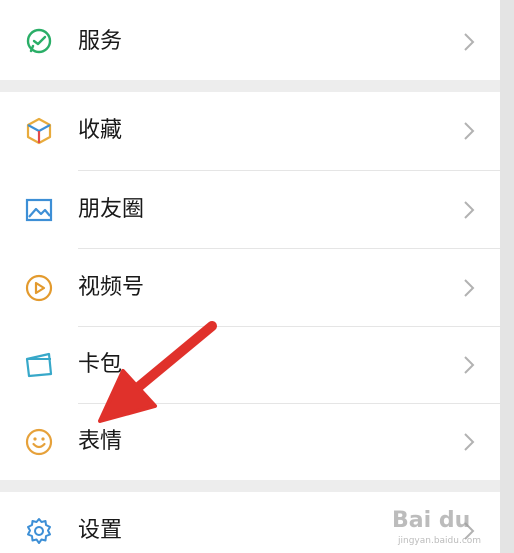 This screenshot has width=514, height=553. What do you see at coordinates (250, 209) in the screenshot?
I see `menu-item-moments: 朋友圈` at bounding box center [250, 209].